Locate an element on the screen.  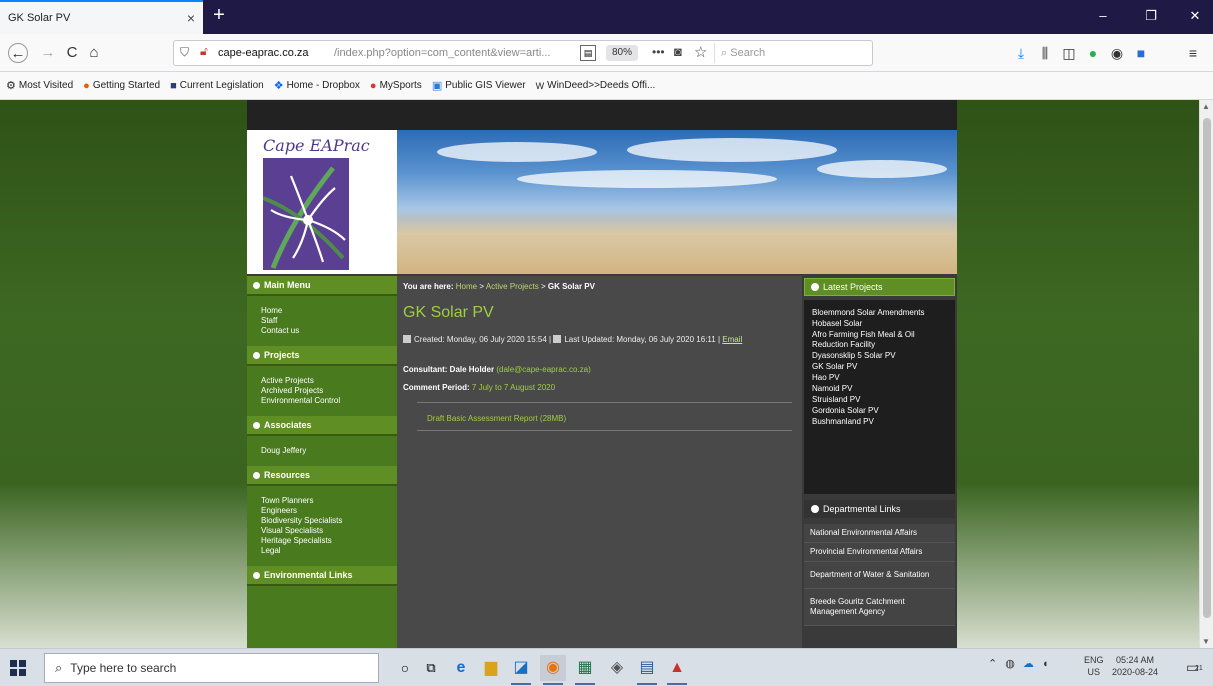
consultant-email-link: (dale@cape-eaprac.co.za) is located at coordinates (543, 369).